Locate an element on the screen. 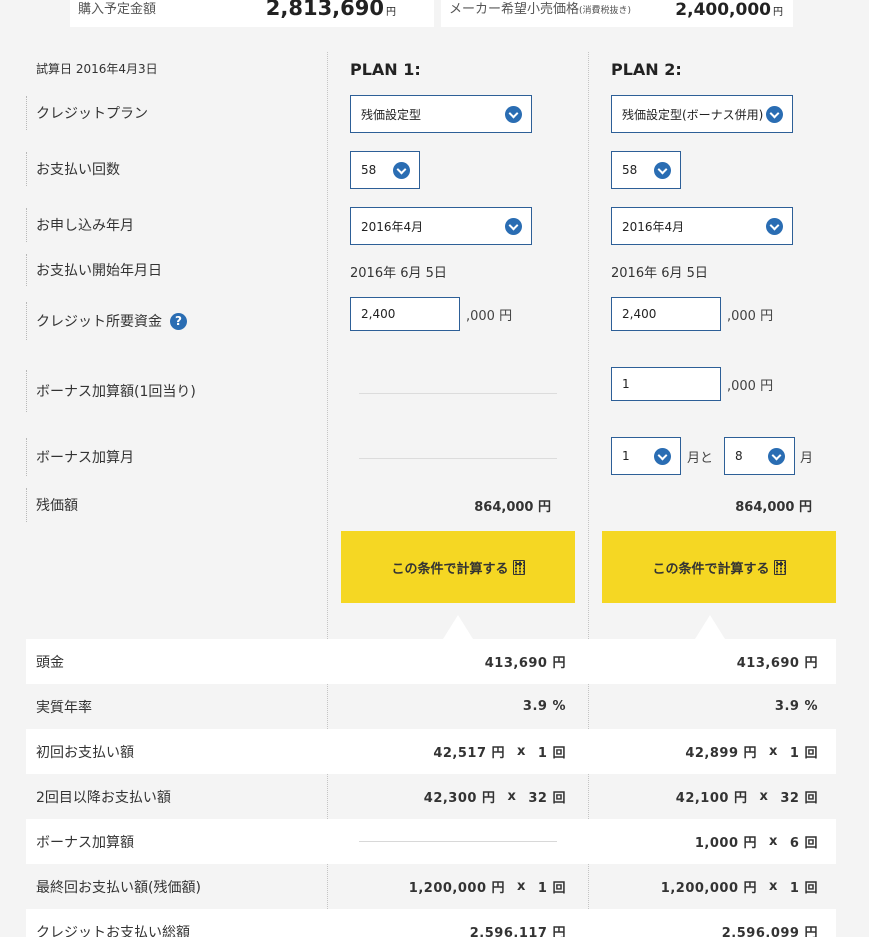 The width and height of the screenshot is (869, 937). plan1-bonus-month-empty is located at coordinates (458, 458).